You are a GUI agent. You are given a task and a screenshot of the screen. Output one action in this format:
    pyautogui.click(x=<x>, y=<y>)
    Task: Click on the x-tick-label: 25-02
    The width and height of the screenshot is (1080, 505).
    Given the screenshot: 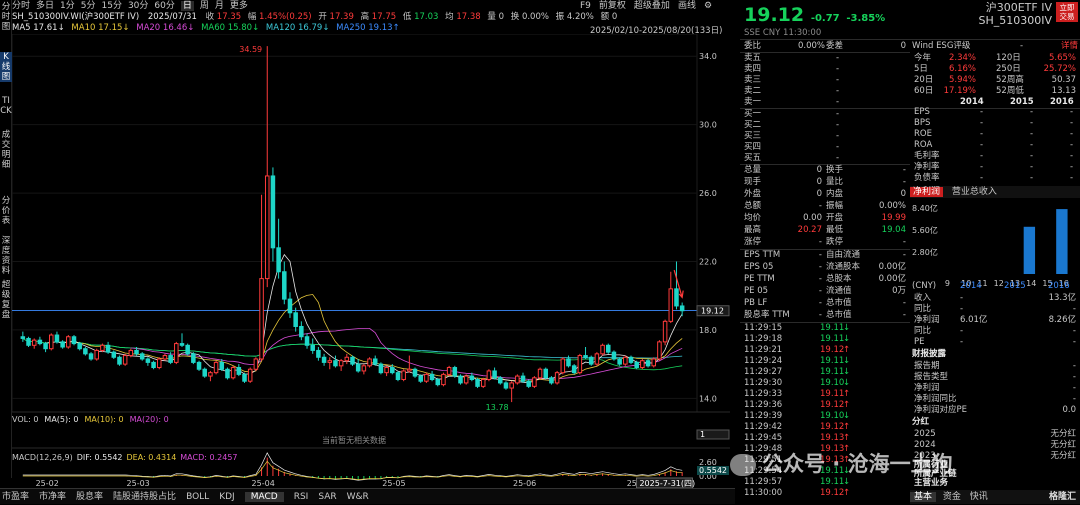 What is the action you would take?
    pyautogui.click(x=47, y=483)
    